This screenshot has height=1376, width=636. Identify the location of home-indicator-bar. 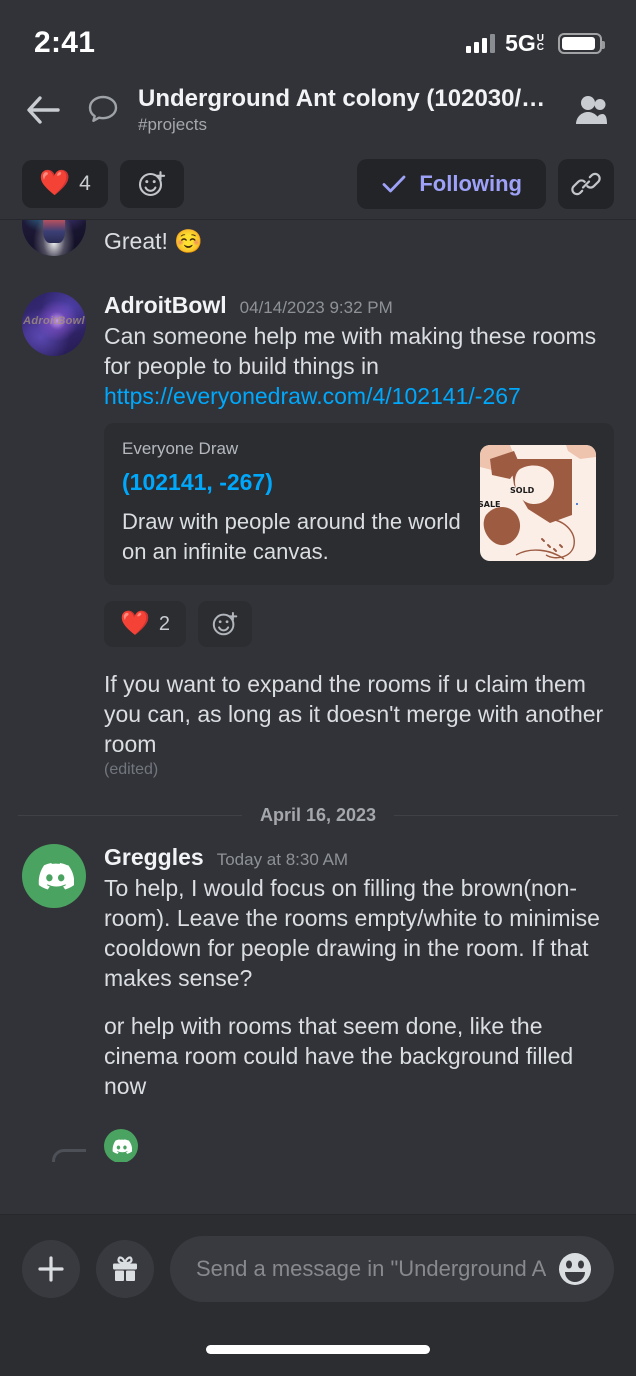
(318, 1349).